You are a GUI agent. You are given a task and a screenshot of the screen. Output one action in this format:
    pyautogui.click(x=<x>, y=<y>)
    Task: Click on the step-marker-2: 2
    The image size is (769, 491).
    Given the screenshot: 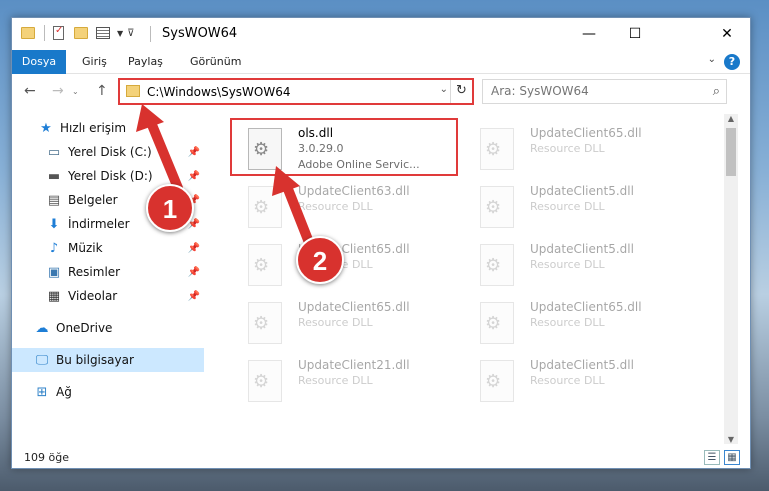 What is the action you would take?
    pyautogui.click(x=320, y=260)
    